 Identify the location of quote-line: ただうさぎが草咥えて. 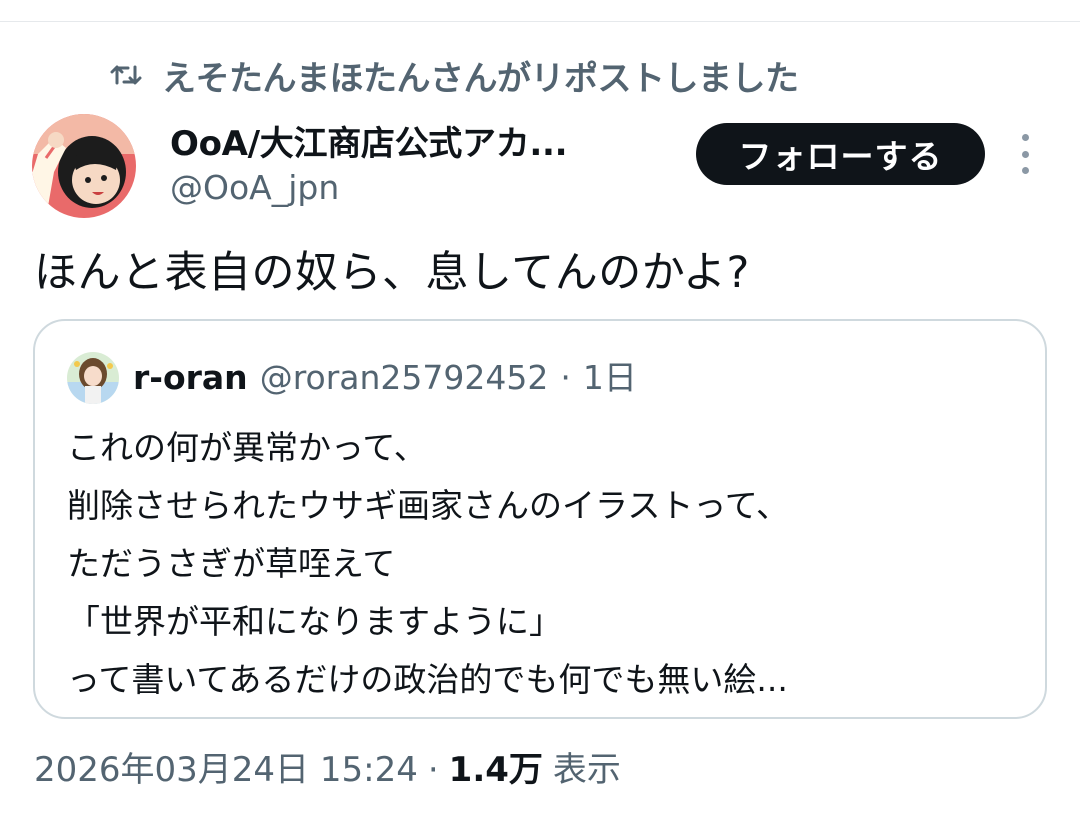
(231, 563).